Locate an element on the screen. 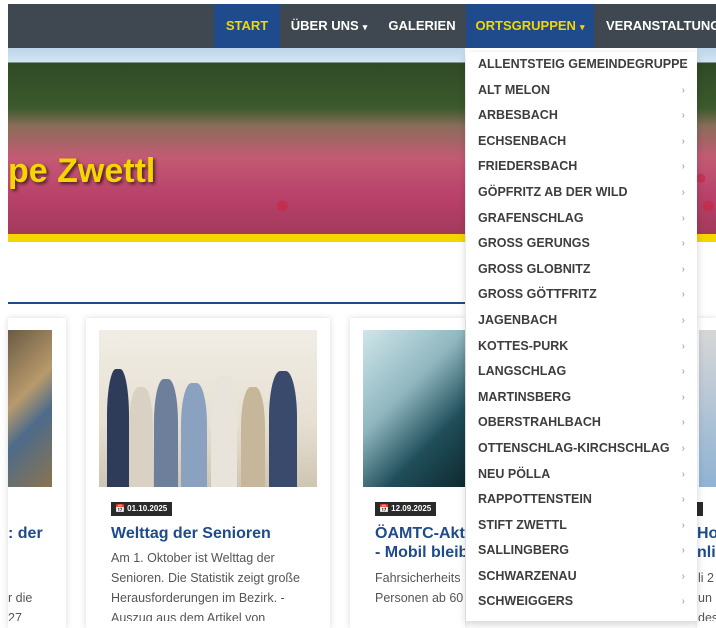 This screenshot has height=628, width=716. nav-start: START is located at coordinates (247, 26).